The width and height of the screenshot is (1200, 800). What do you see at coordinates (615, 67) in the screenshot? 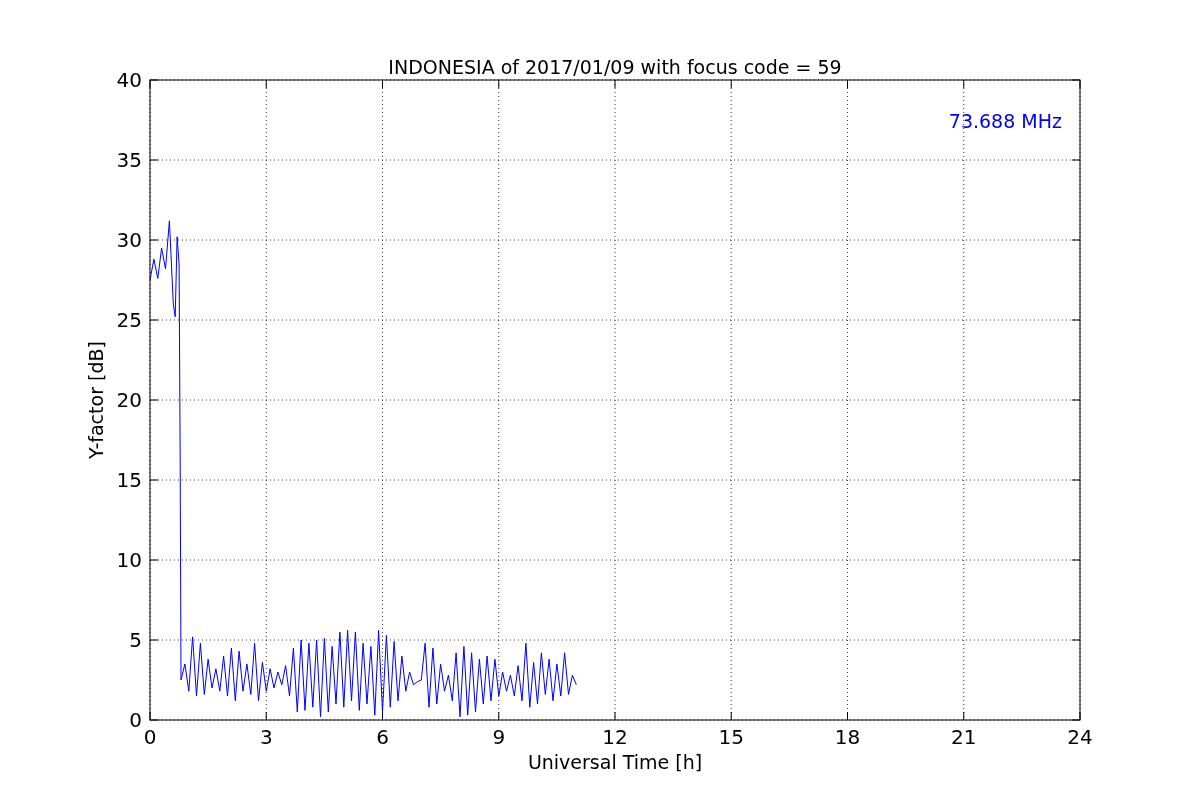
I see `chart-title: INDONESIA of 2017/01/09 with focus code = 59` at bounding box center [615, 67].